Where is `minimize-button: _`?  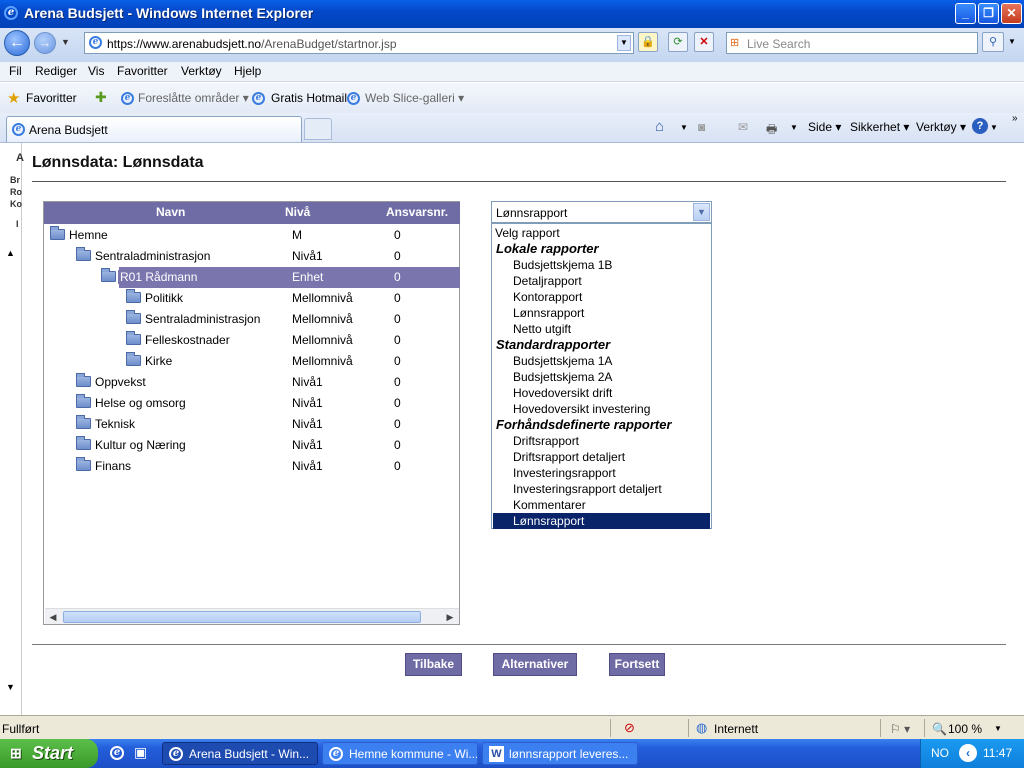 minimize-button: _ is located at coordinates (965, 13).